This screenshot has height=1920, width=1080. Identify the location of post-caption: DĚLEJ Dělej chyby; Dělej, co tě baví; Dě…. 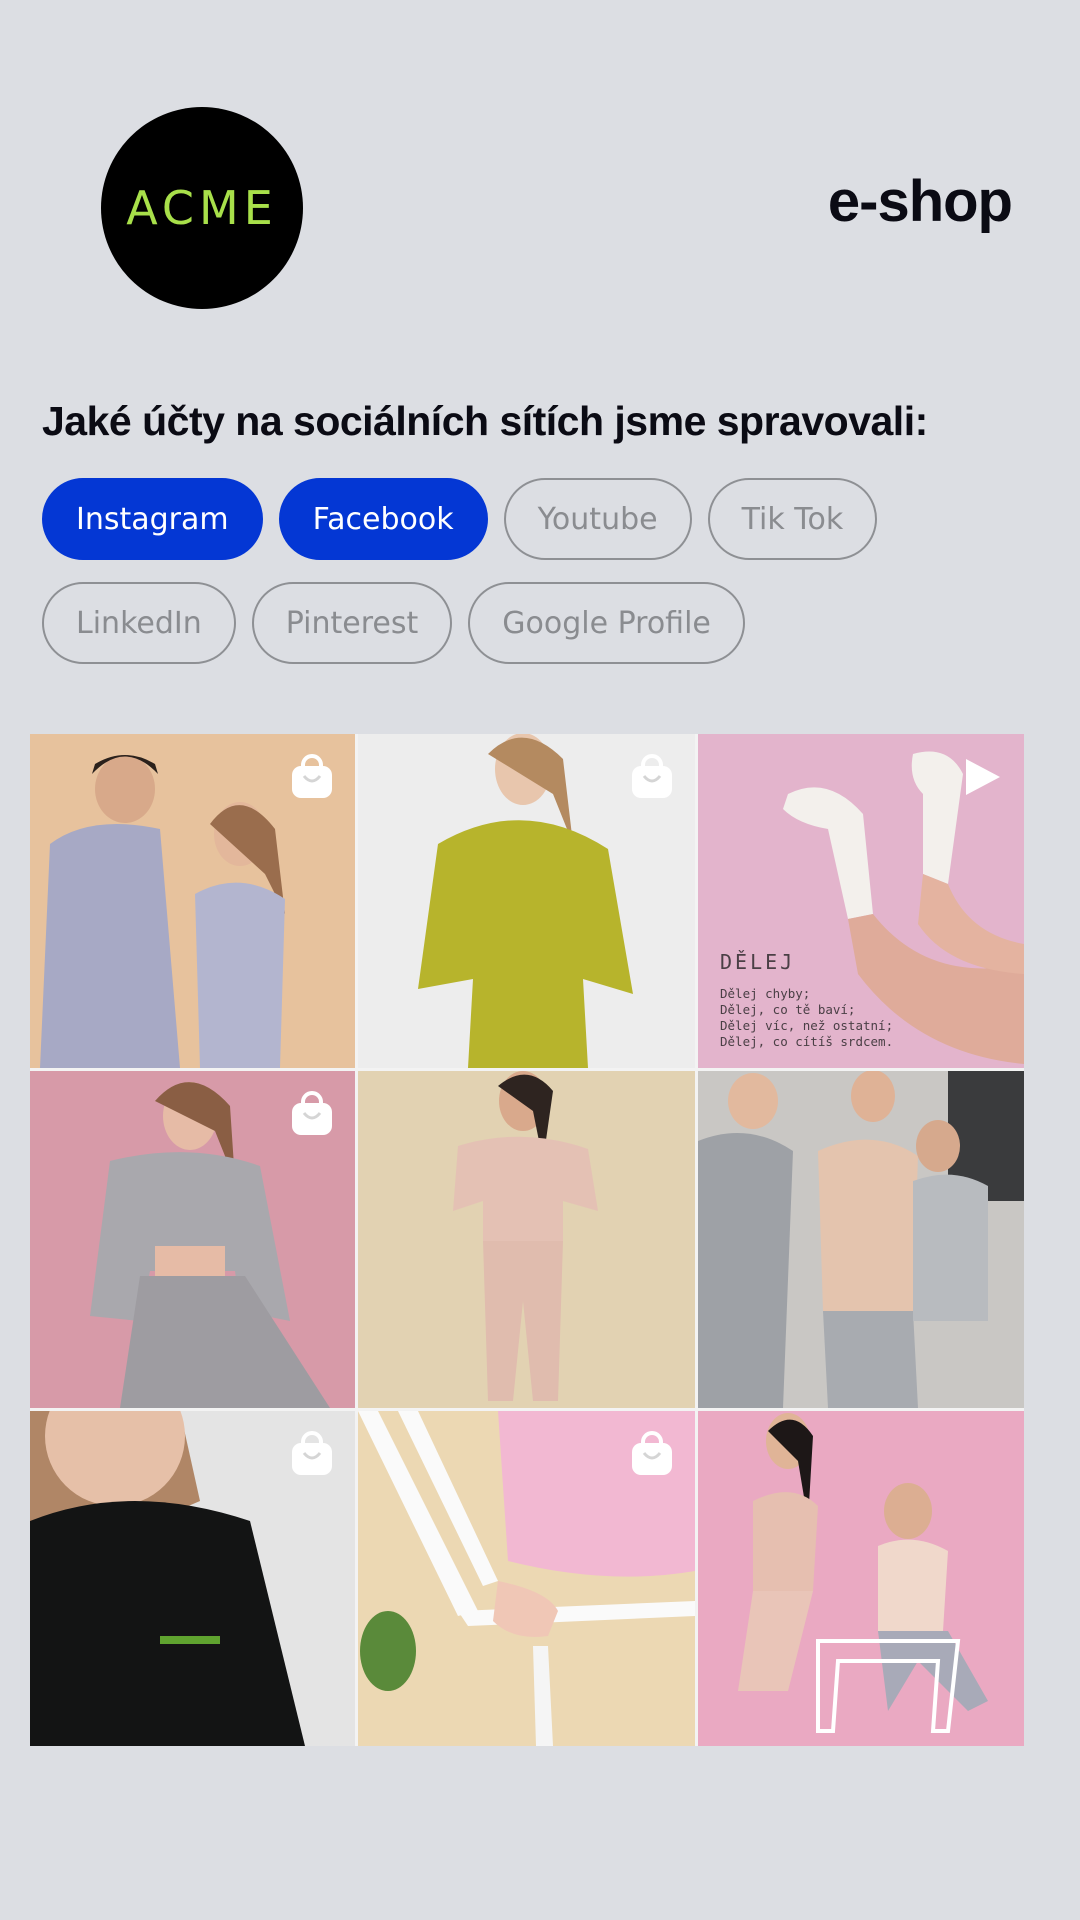
(807, 1000).